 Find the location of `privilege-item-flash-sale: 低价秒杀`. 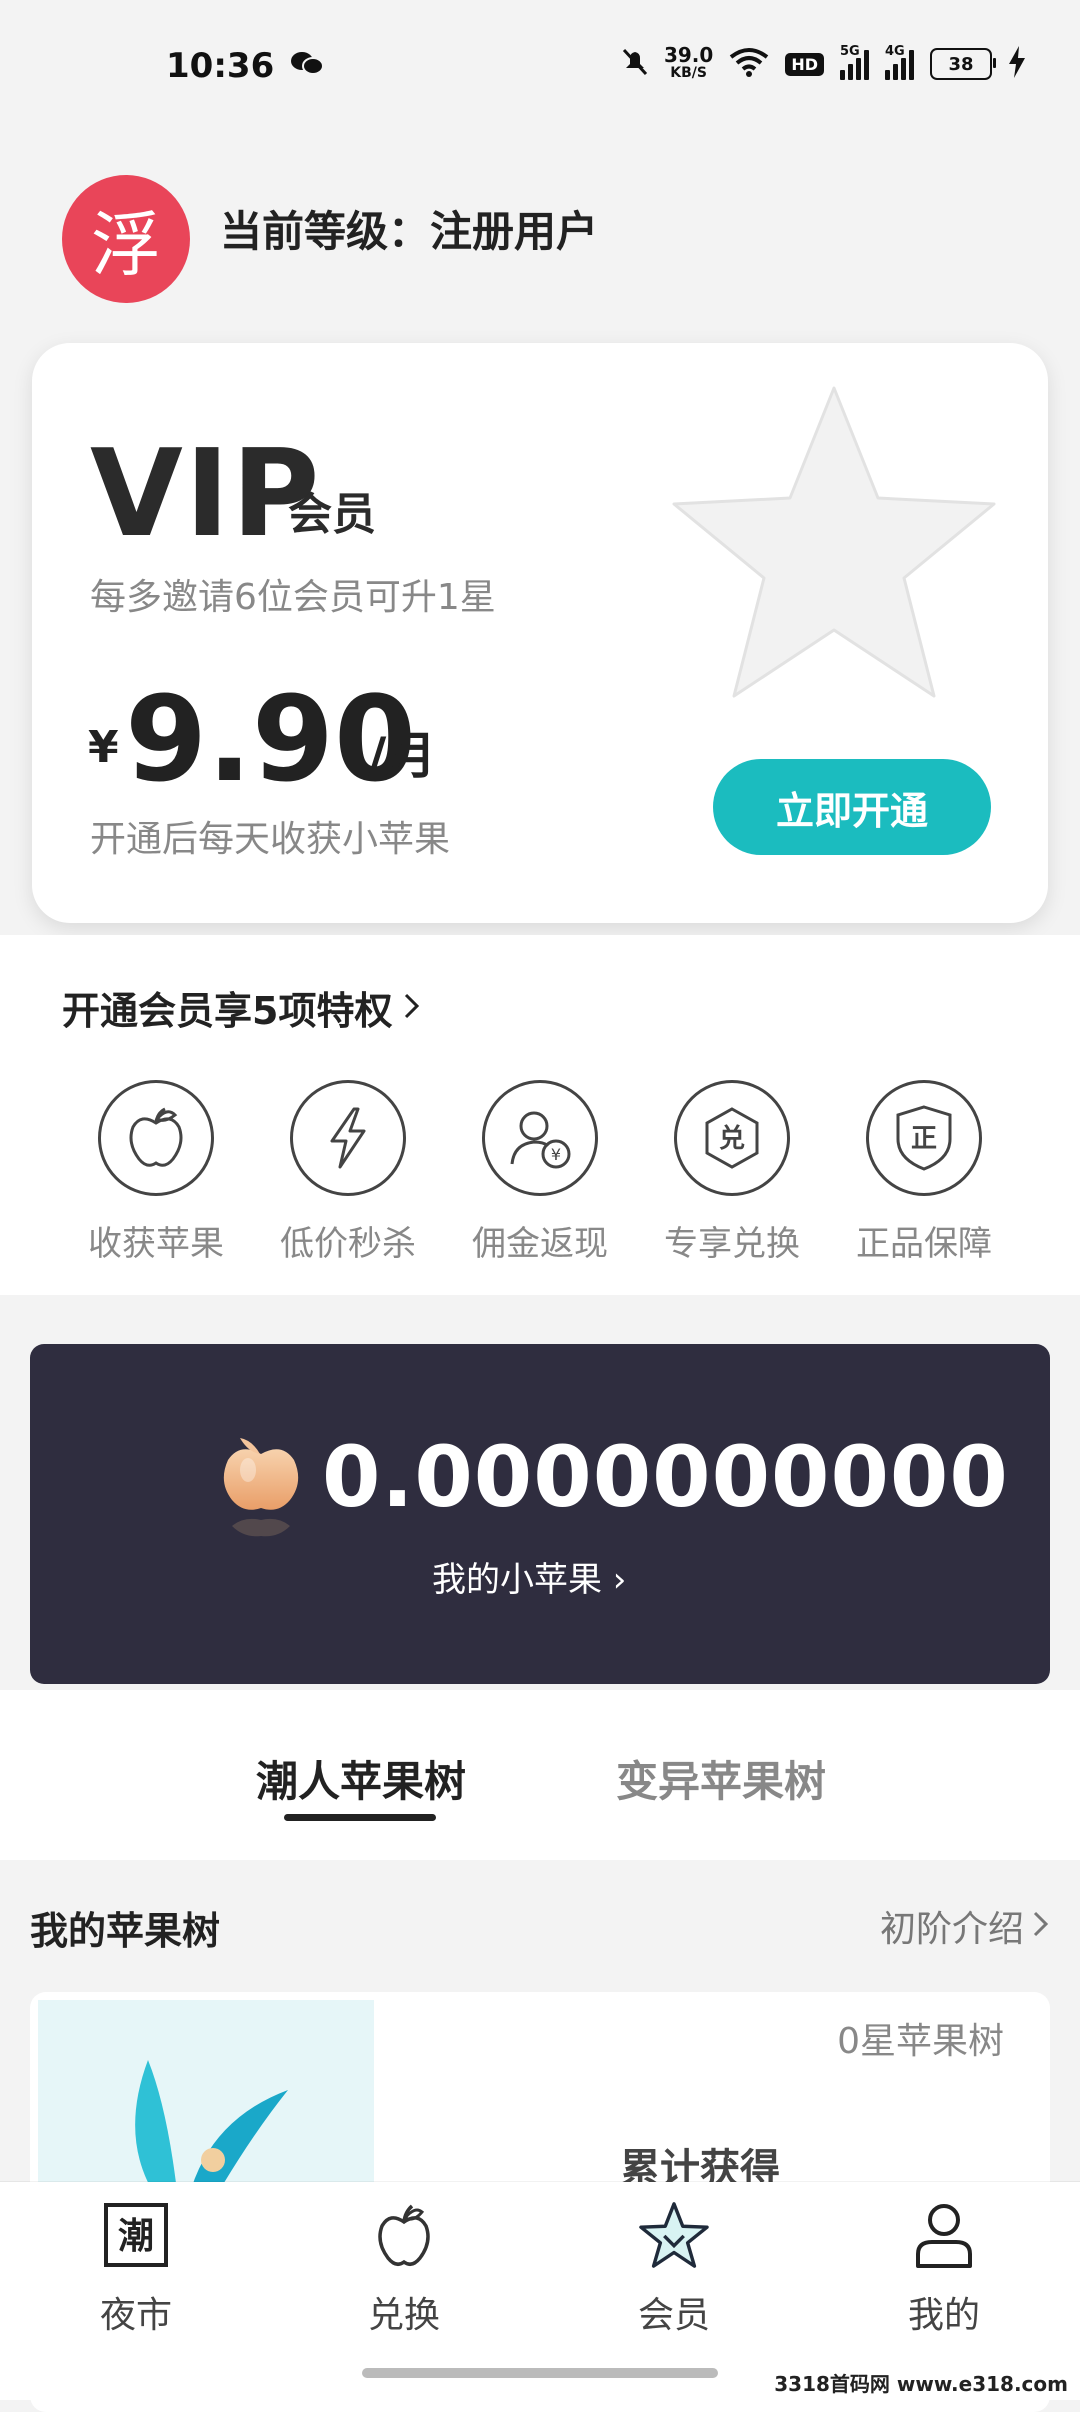

privilege-item-flash-sale: 低价秒杀 is located at coordinates (348, 1172).